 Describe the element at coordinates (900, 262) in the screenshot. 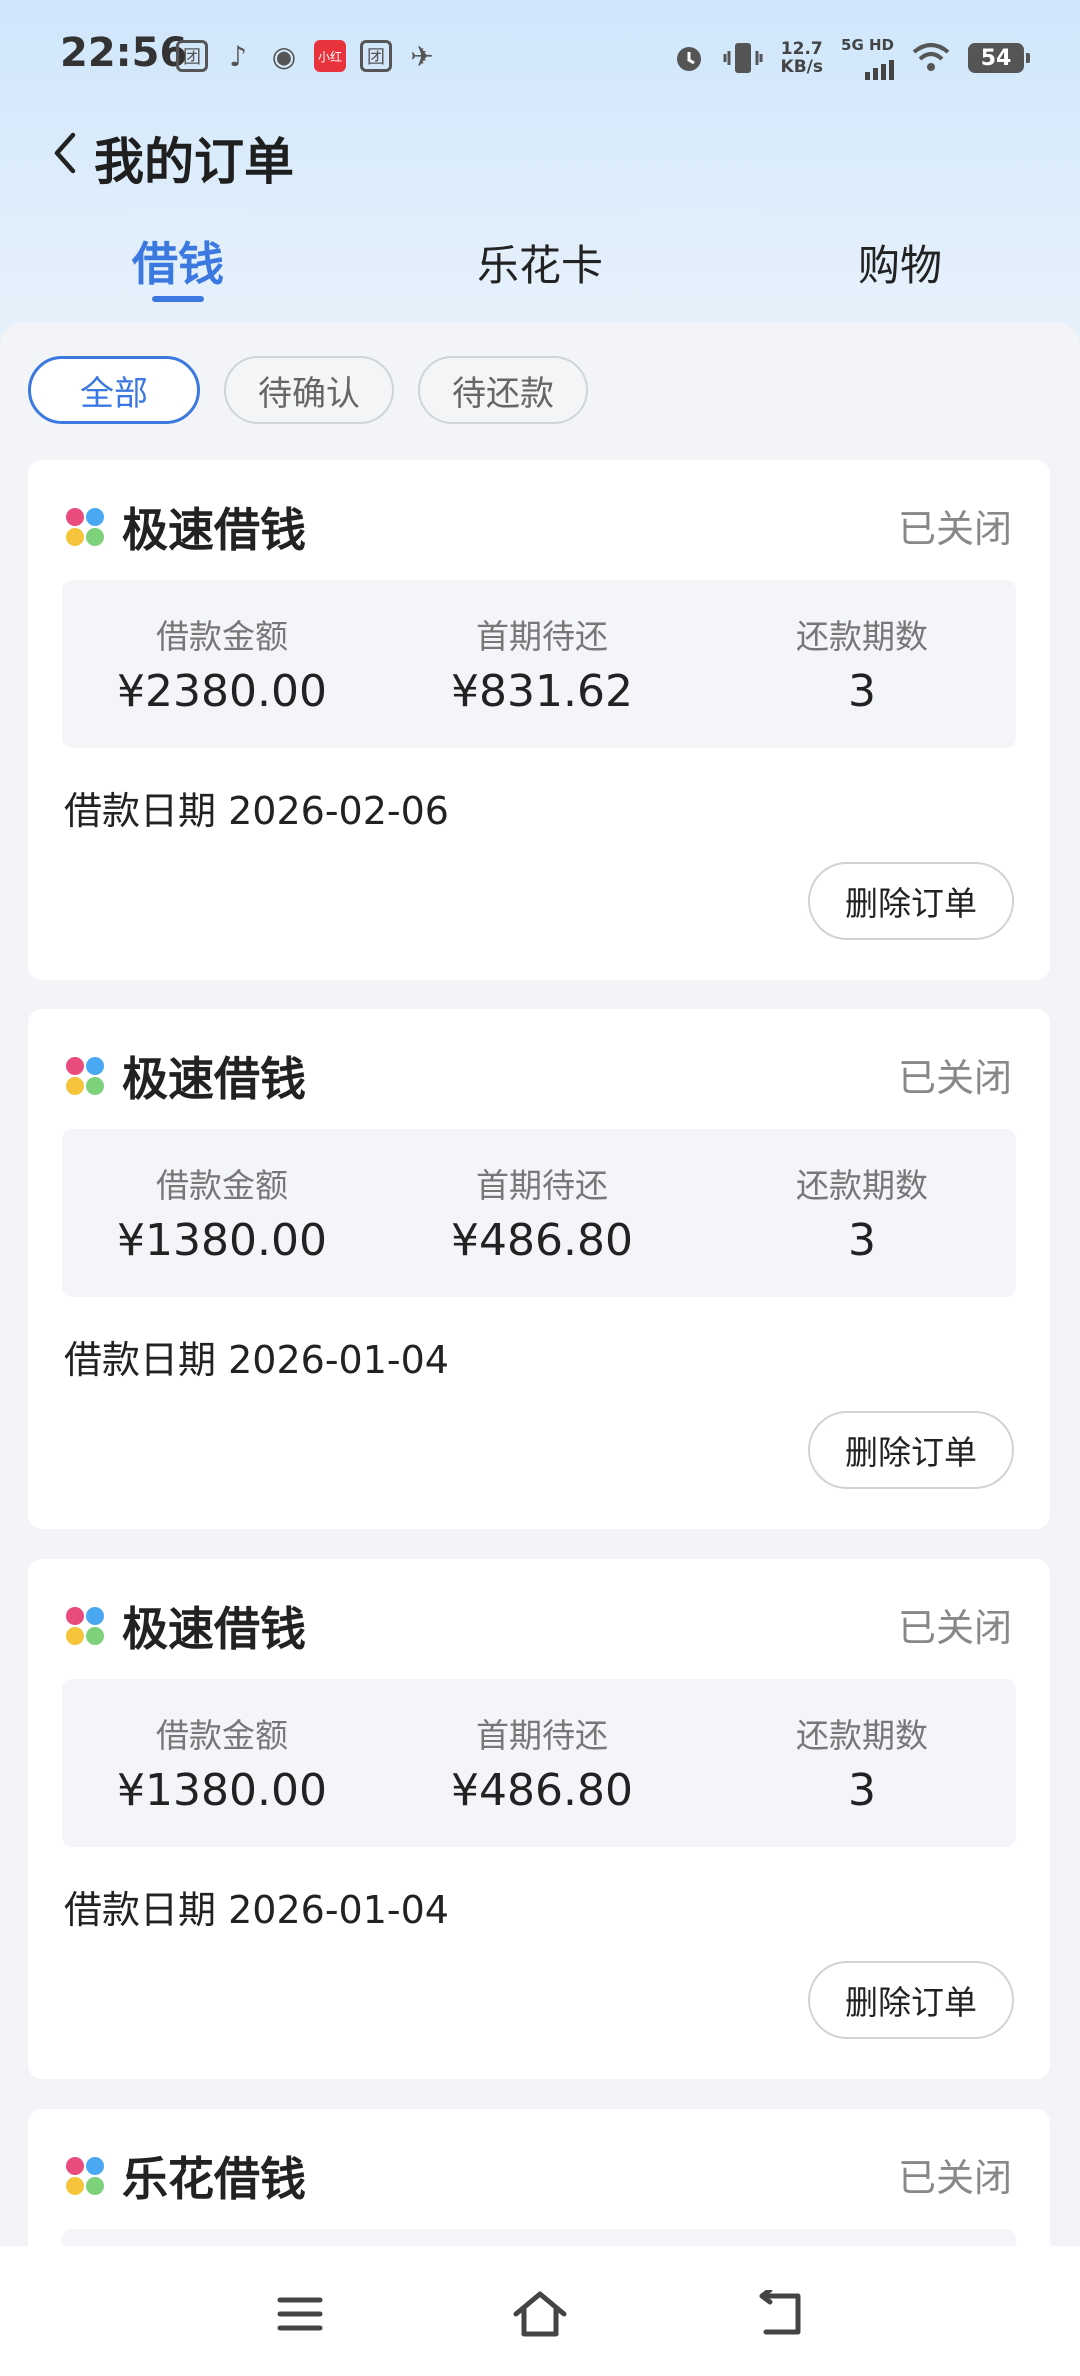

I see `tab-shopping: 购物` at that location.